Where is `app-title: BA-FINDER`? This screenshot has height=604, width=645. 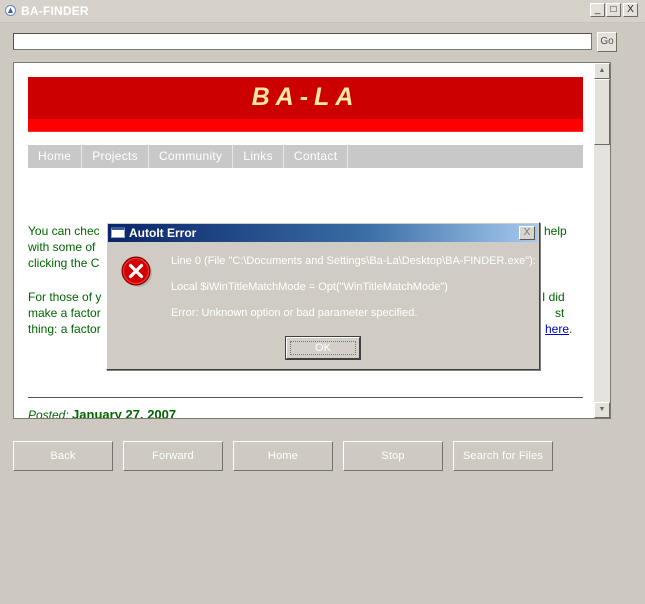
app-title: BA-FINDER is located at coordinates (55, 11).